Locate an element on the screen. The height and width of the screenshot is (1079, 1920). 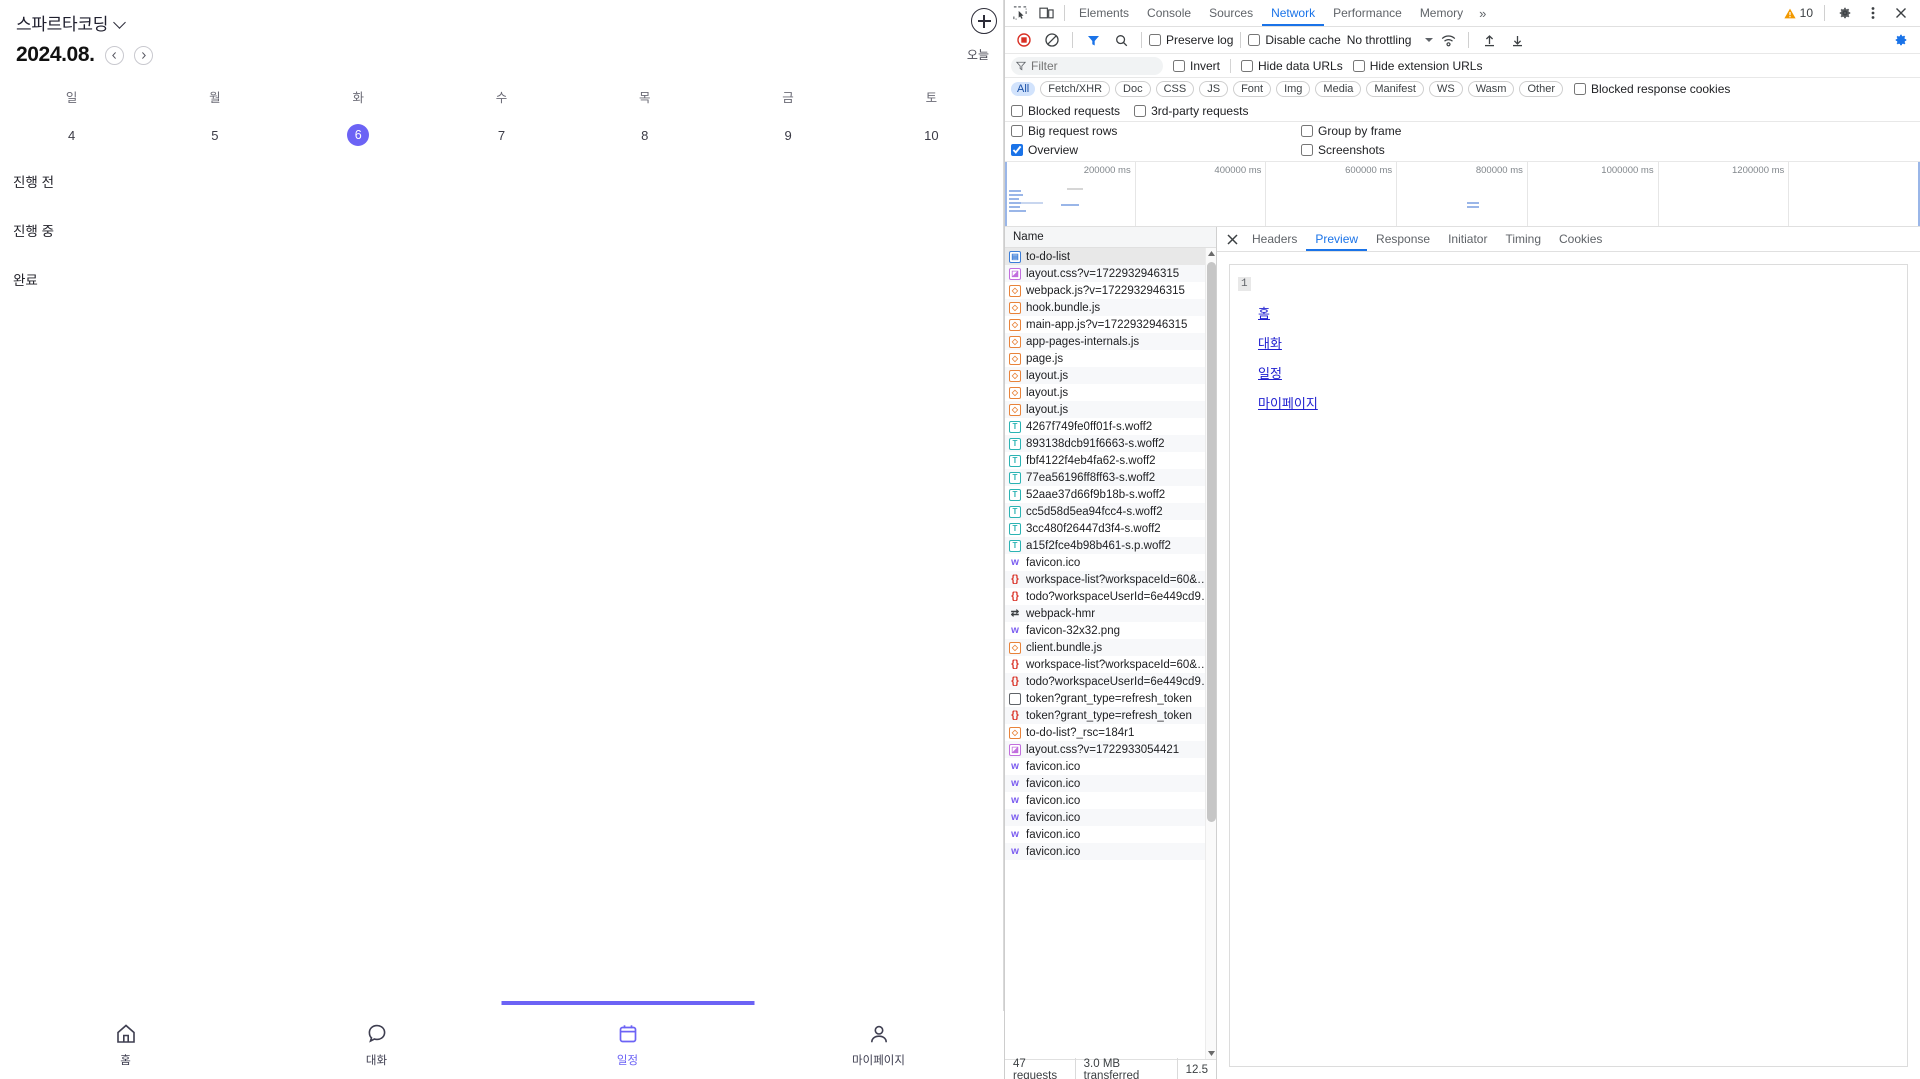
date-cell: 5 is located at coordinates (214, 135).